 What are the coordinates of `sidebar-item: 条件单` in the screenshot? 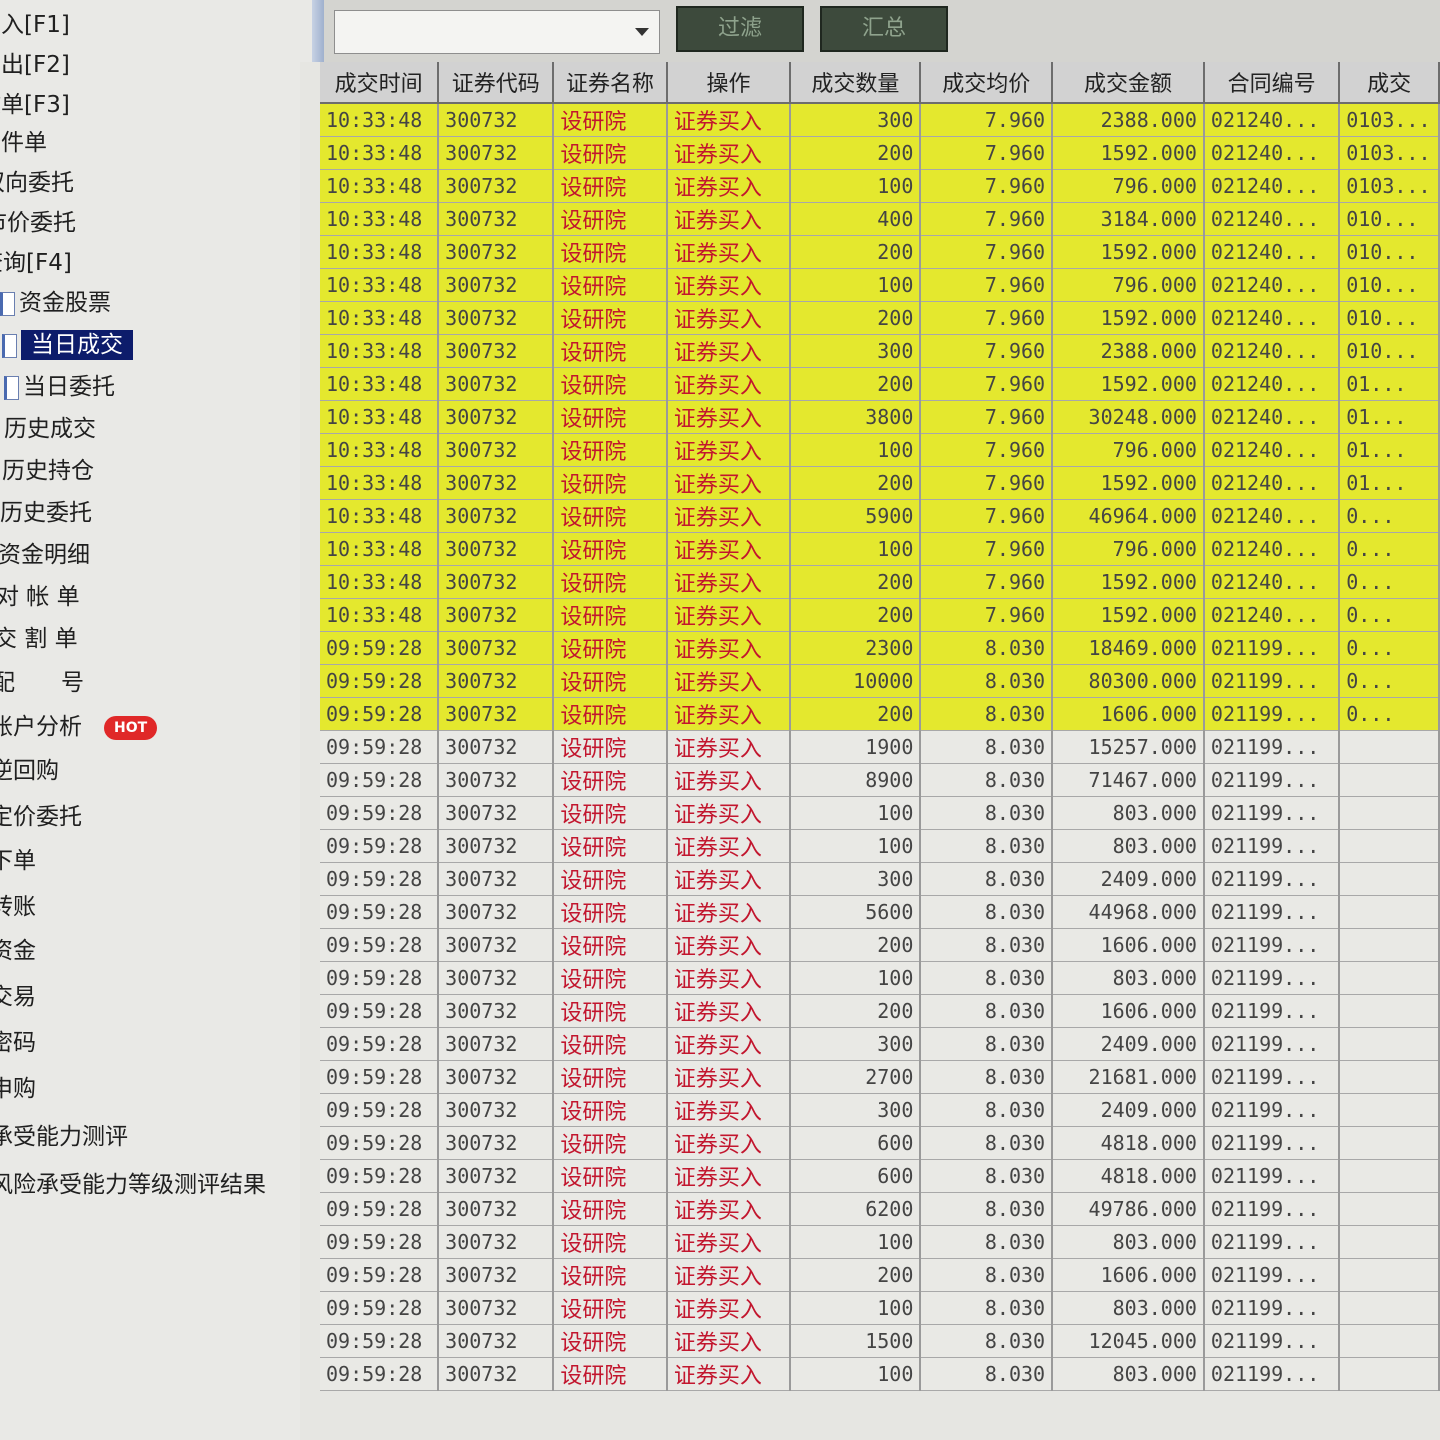 It's located at (23, 143).